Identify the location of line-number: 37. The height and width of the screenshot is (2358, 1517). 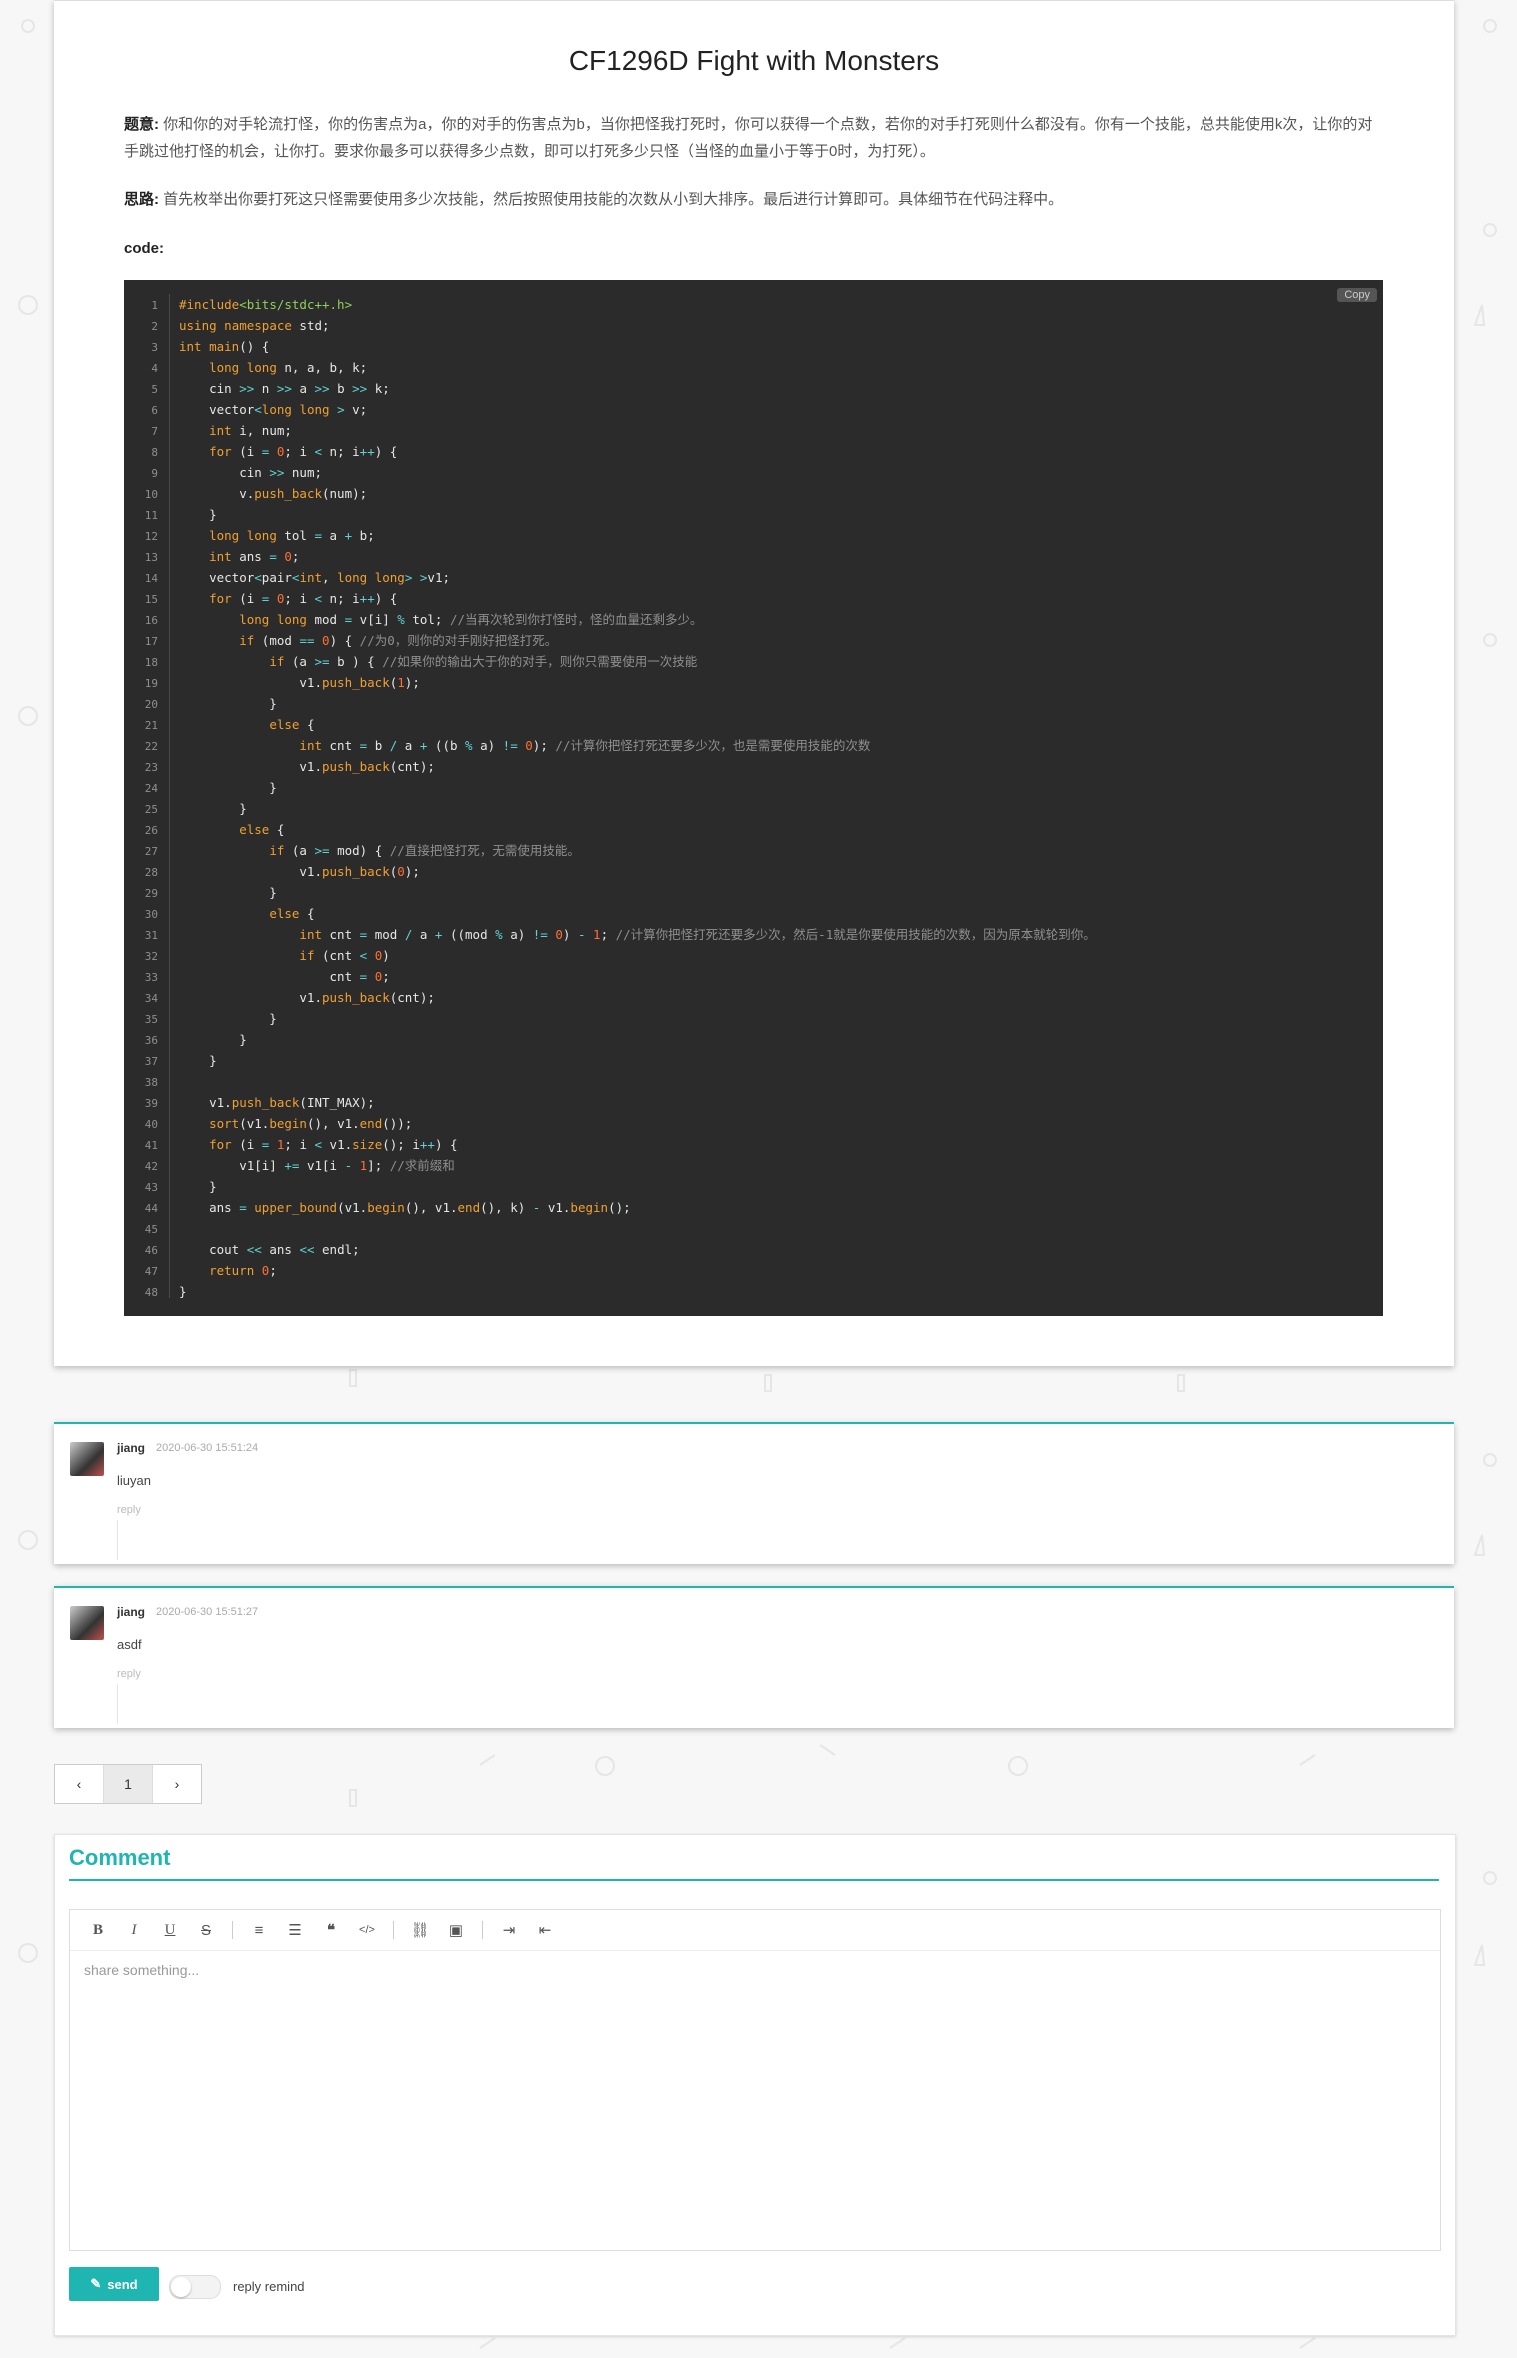
(151, 1061).